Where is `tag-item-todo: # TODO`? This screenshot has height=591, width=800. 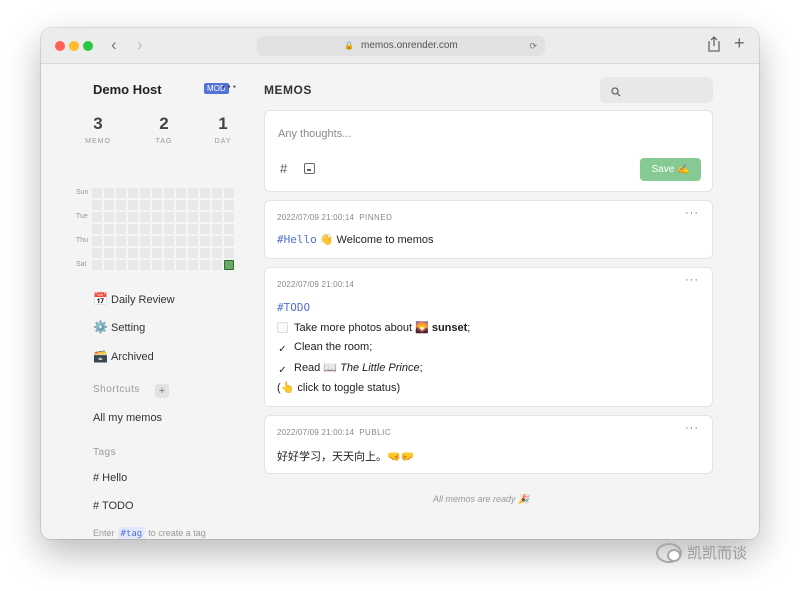 tag-item-todo: # TODO is located at coordinates (113, 506).